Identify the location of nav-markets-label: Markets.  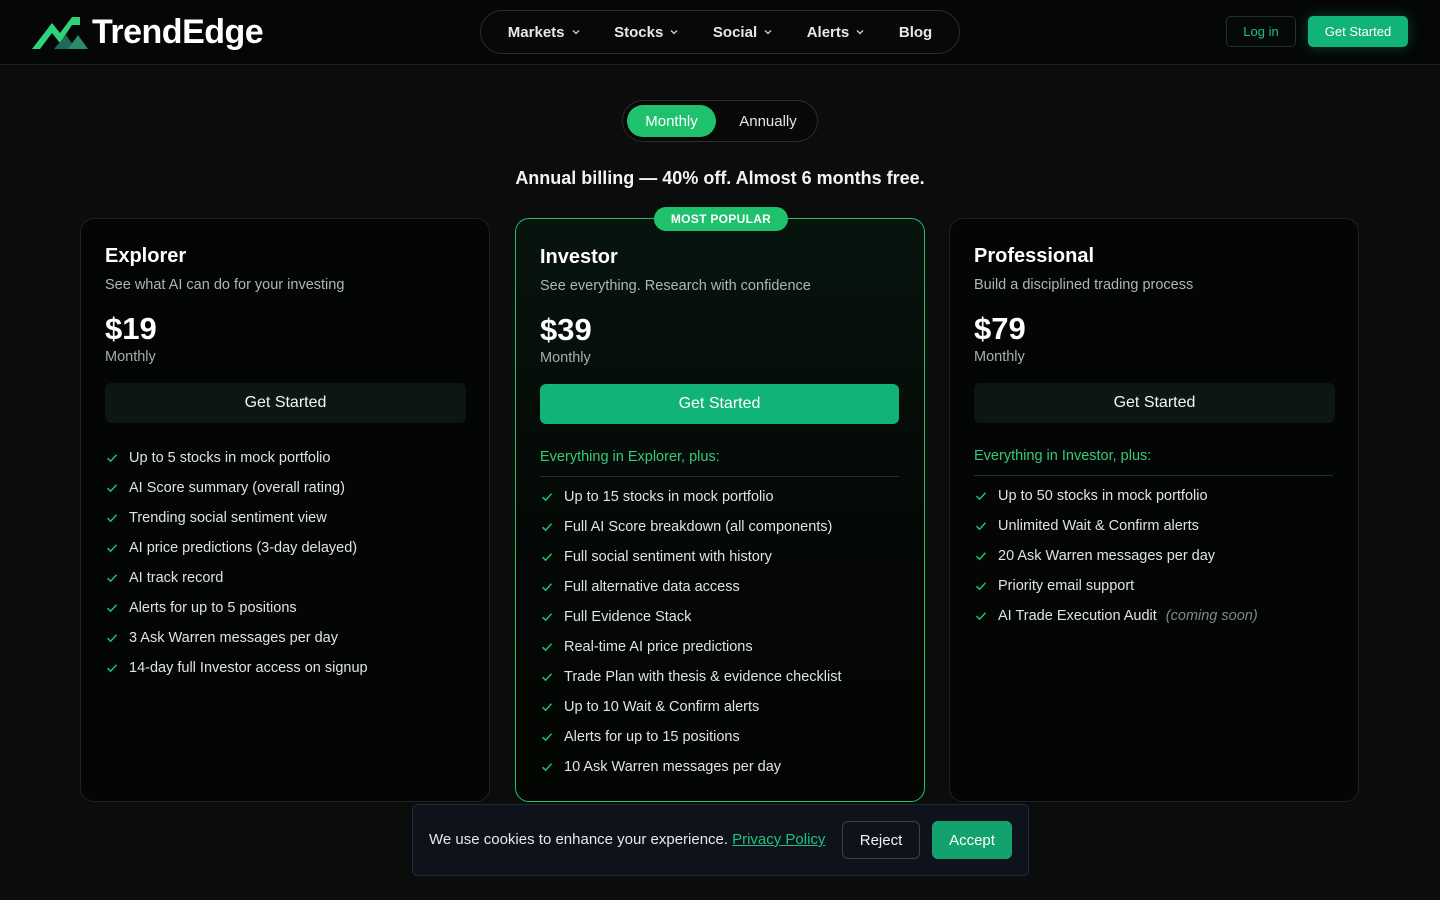
(536, 32).